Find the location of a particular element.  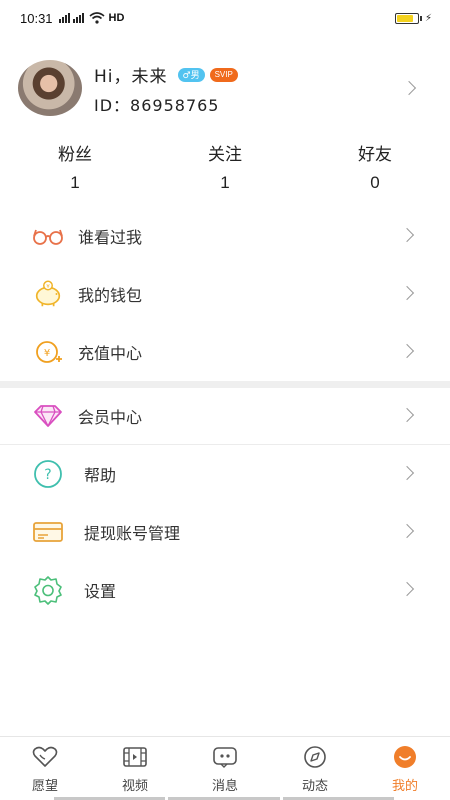

glasses-icon is located at coordinates (48, 236).